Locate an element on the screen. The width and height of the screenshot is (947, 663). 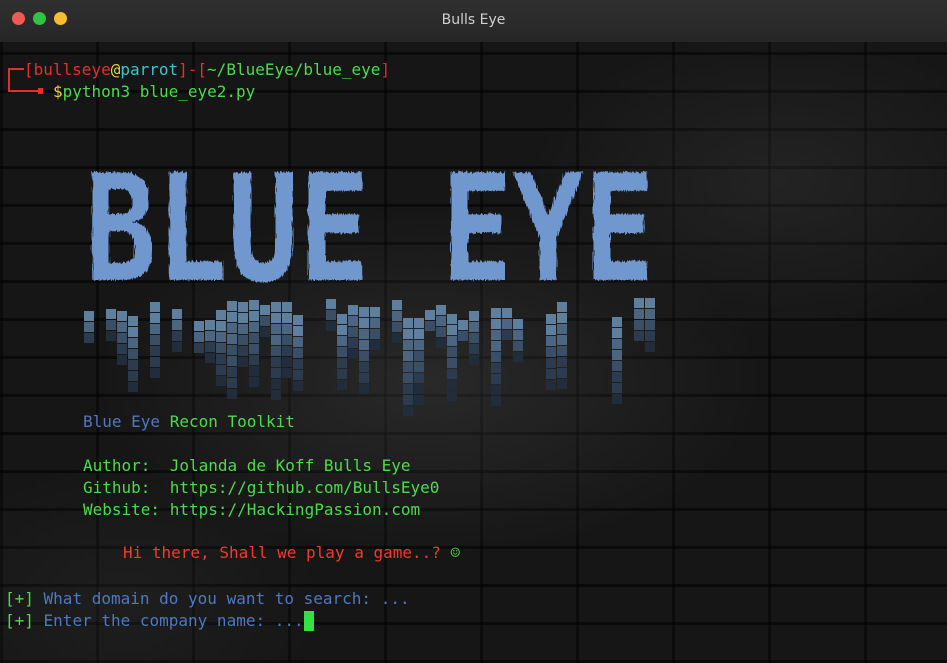
tool-name: Blue Eye is located at coordinates (122, 421).